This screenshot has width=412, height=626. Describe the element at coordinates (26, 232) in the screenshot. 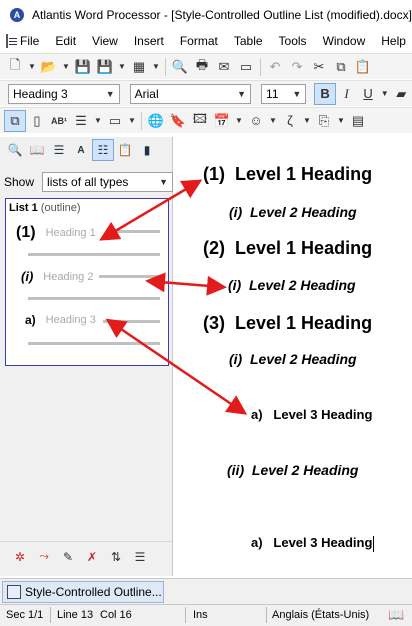

I see `level-1-number: (1)` at that location.